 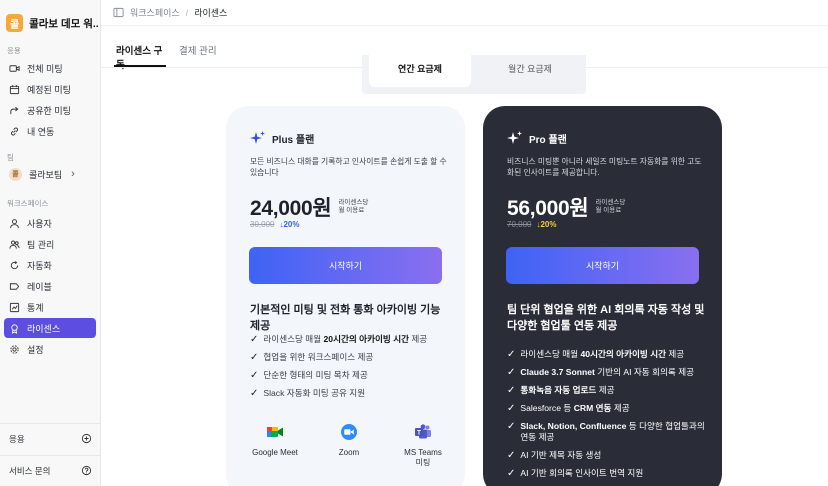 What do you see at coordinates (14, 89) in the screenshot?
I see `calendar-icon` at bounding box center [14, 89].